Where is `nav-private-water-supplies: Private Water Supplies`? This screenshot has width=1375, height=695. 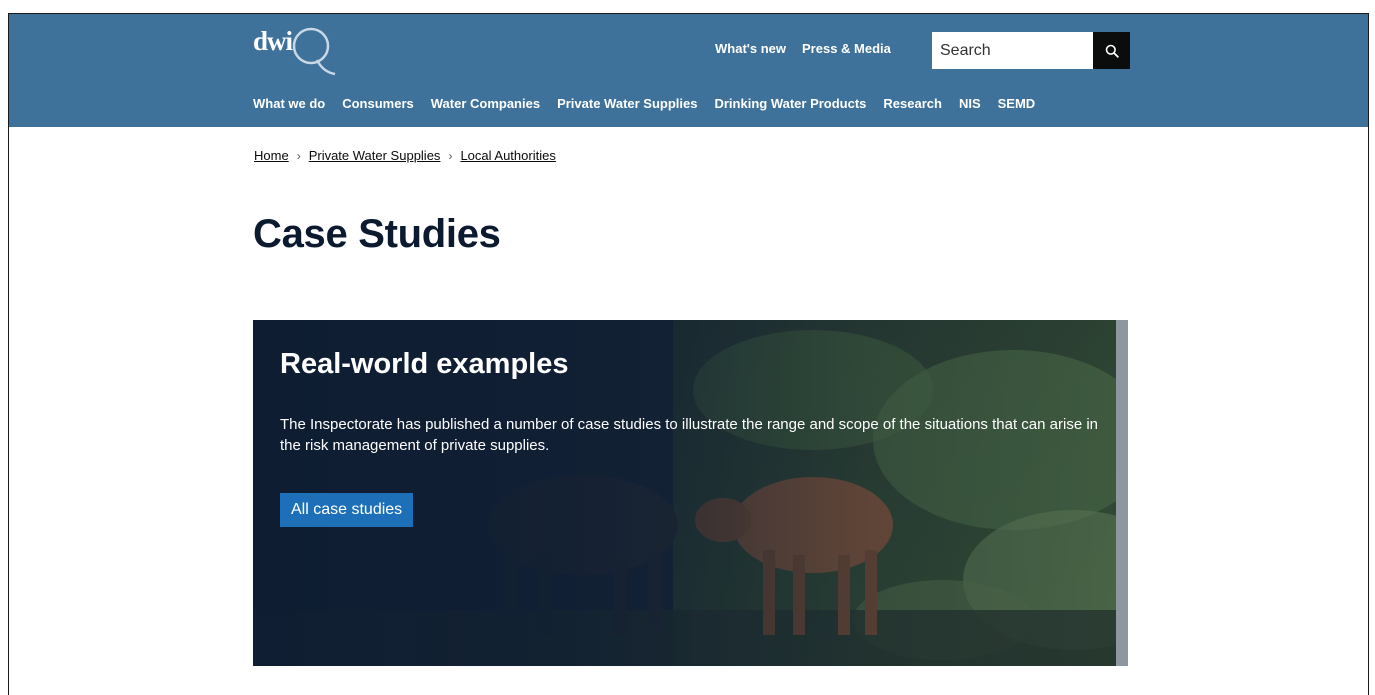 nav-private-water-supplies: Private Water Supplies is located at coordinates (627, 103).